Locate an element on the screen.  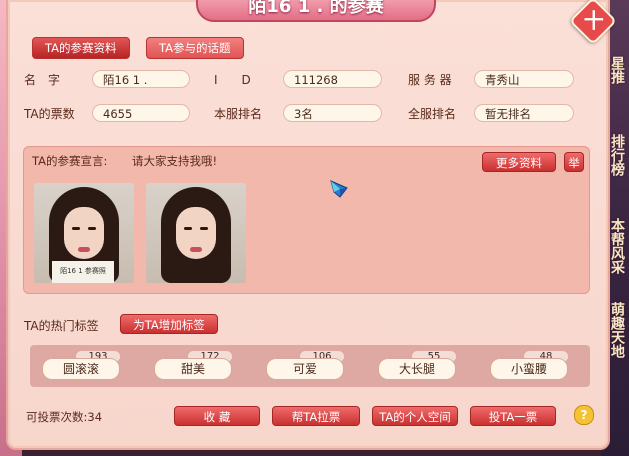
tab-topics: TA参与的话题 is located at coordinates (195, 48).